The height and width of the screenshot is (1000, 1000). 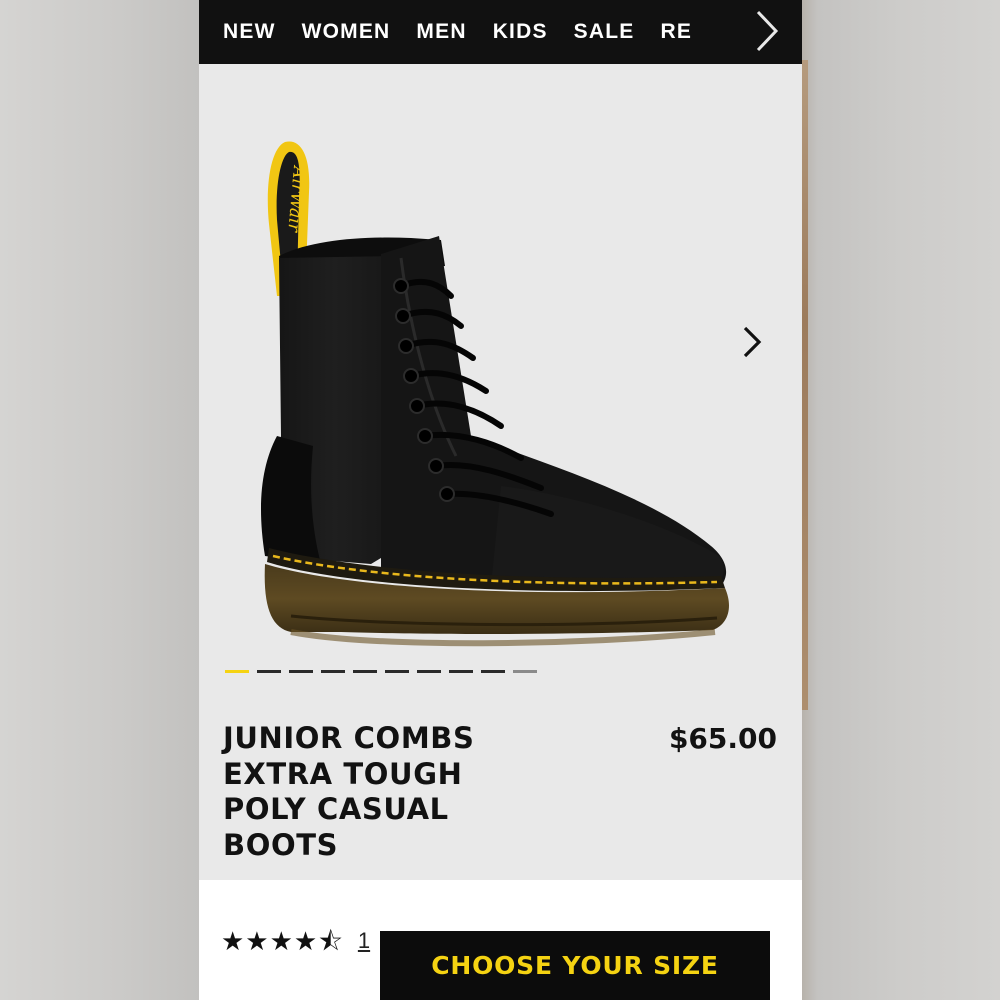 I want to click on top-navigation: NEW WOMEN MEN KIDS SALE RE, so click(x=500, y=32).